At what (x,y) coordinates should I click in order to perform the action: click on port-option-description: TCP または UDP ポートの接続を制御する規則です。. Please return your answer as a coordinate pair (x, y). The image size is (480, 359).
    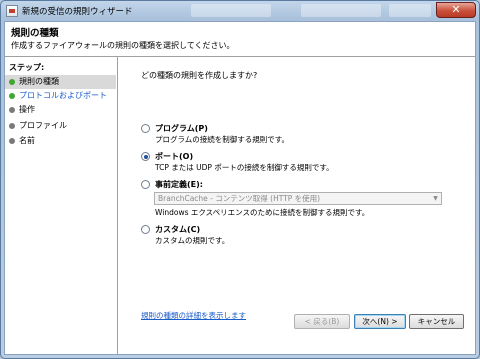
    Looking at the image, I should click on (244, 167).